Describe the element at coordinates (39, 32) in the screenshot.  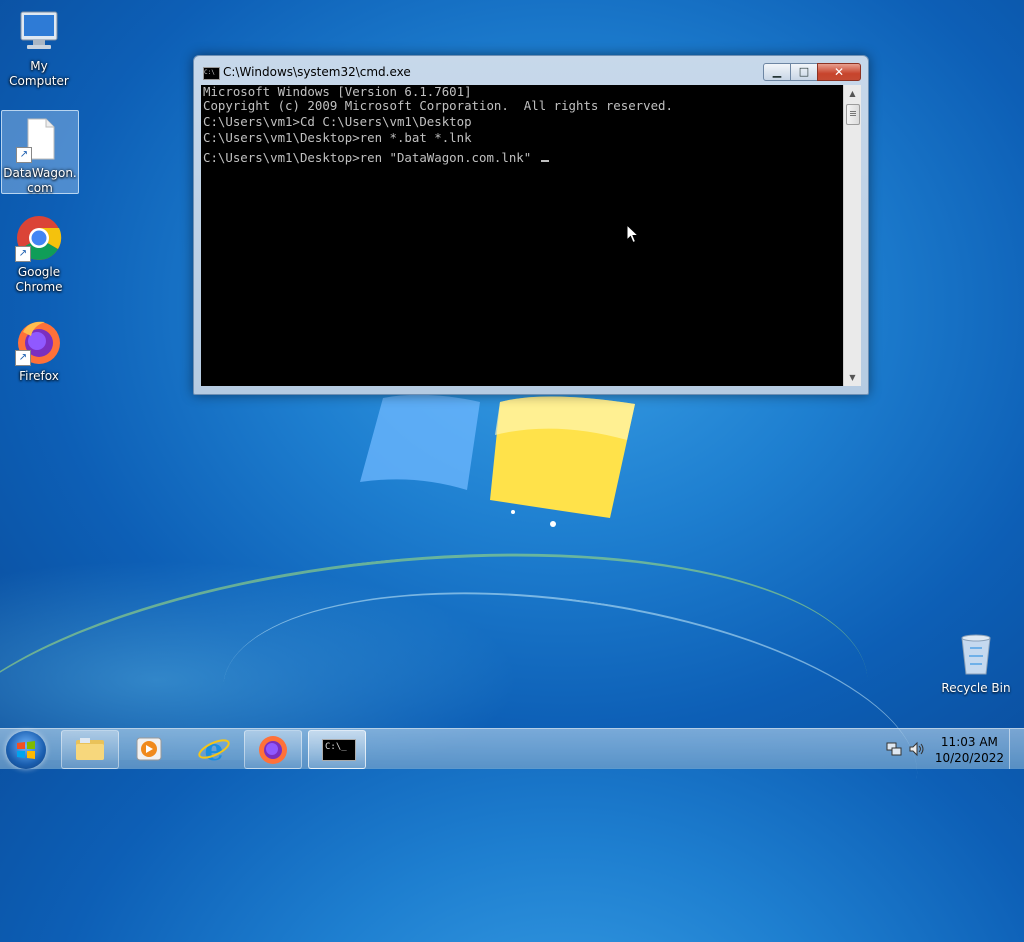
I see `computer-icon` at that location.